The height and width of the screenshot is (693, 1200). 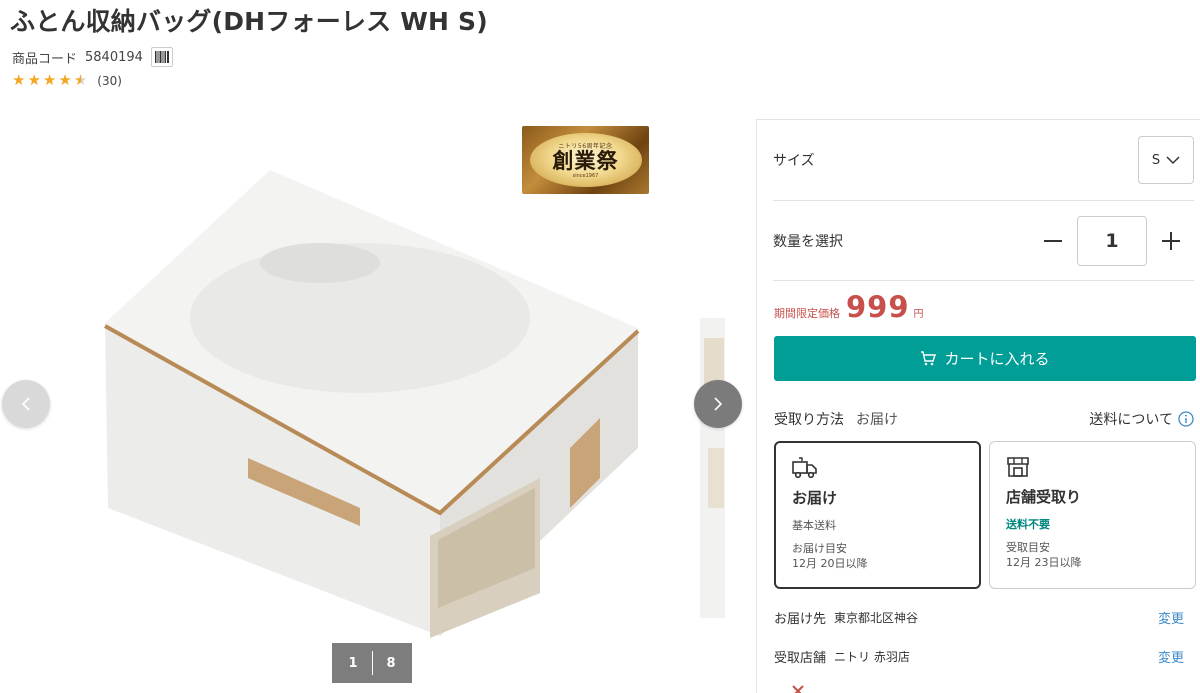 What do you see at coordinates (1028, 524) in the screenshot?
I see `card-fee: 送料不要` at bounding box center [1028, 524].